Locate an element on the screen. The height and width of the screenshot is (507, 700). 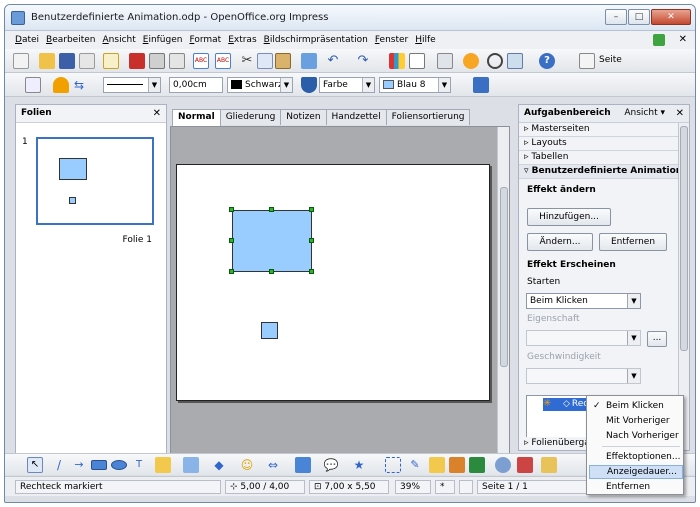
vertical-scrollbar is located at coordinates (503, 291).